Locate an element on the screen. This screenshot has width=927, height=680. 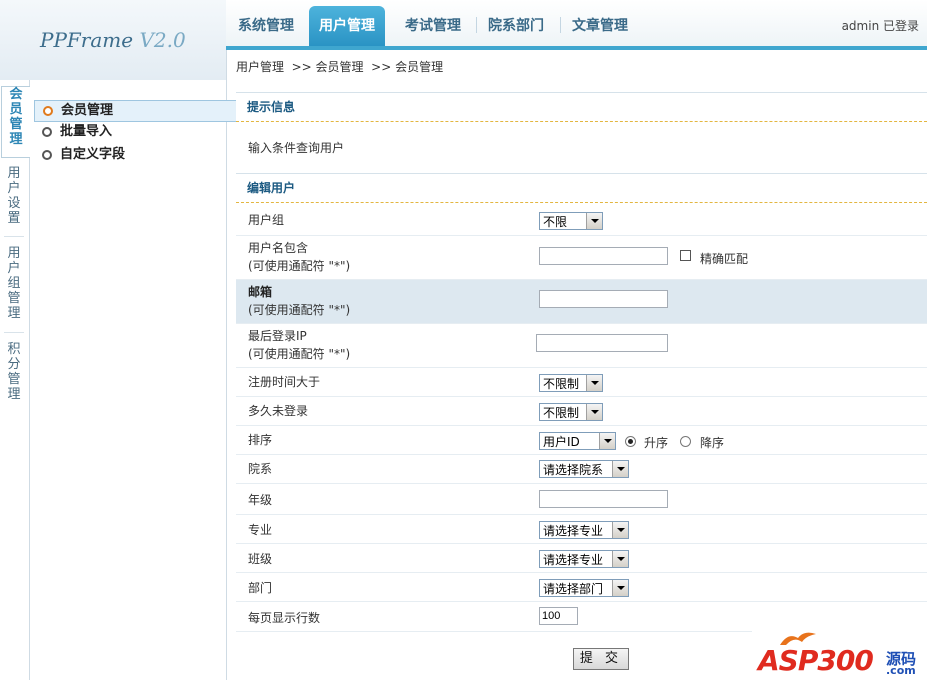
hint-section-title: 提示信息 is located at coordinates (581, 107).